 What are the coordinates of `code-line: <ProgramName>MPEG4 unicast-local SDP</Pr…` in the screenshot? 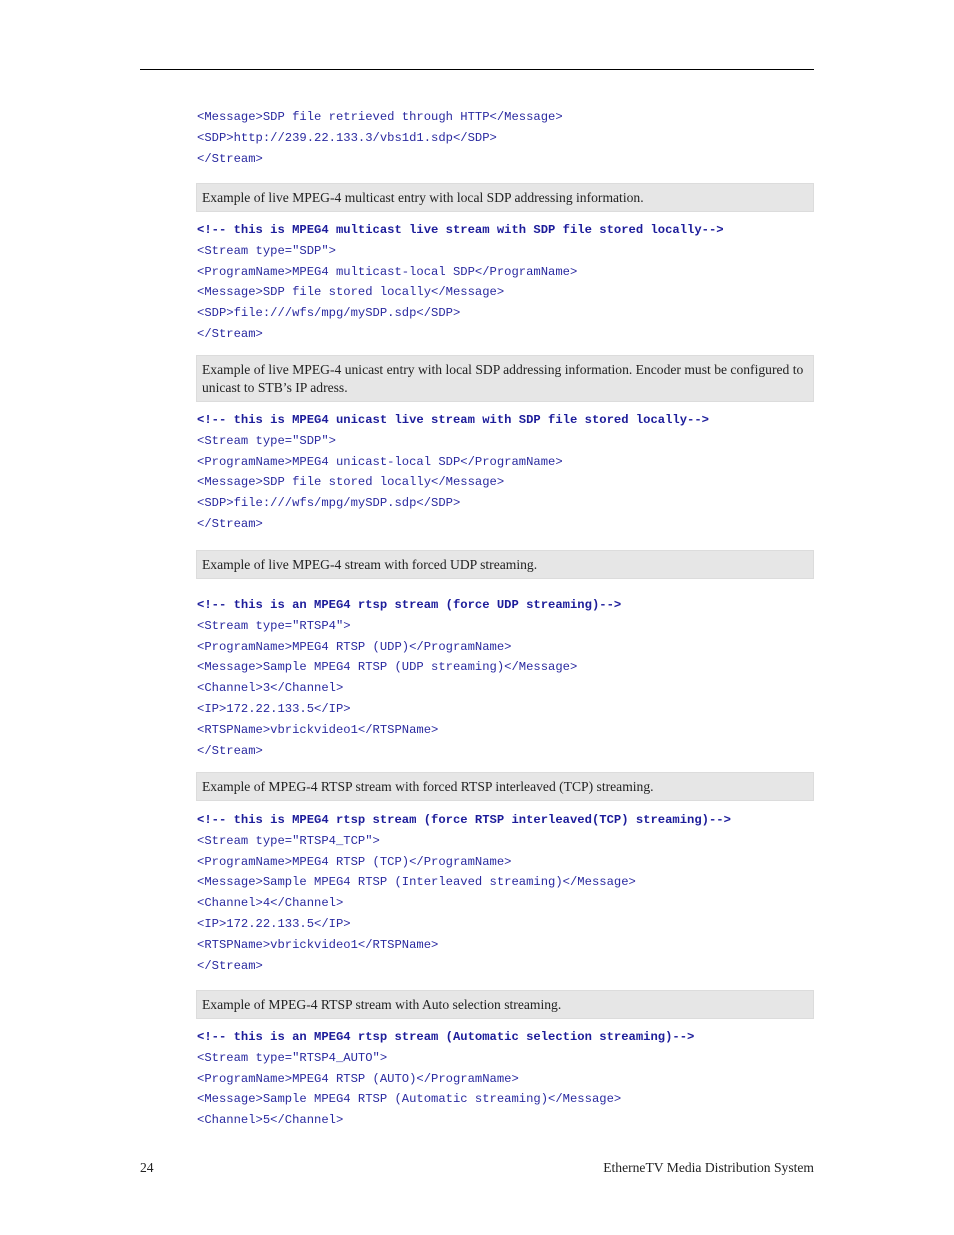 It's located at (380, 461).